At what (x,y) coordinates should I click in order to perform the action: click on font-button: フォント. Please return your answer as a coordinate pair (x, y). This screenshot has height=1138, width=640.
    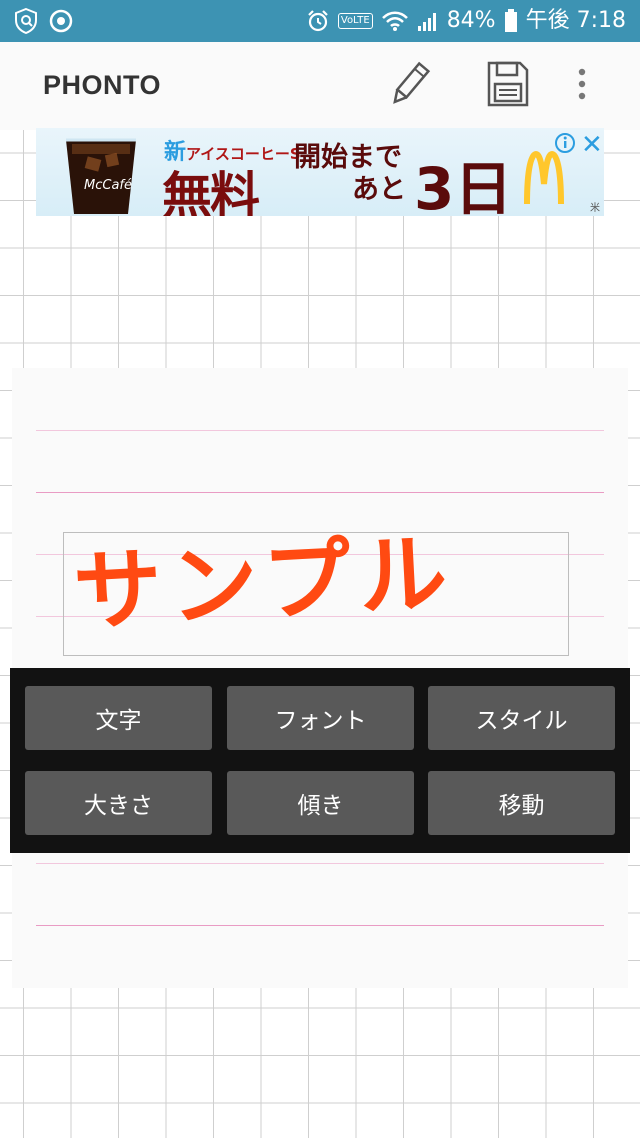
    Looking at the image, I should click on (320, 718).